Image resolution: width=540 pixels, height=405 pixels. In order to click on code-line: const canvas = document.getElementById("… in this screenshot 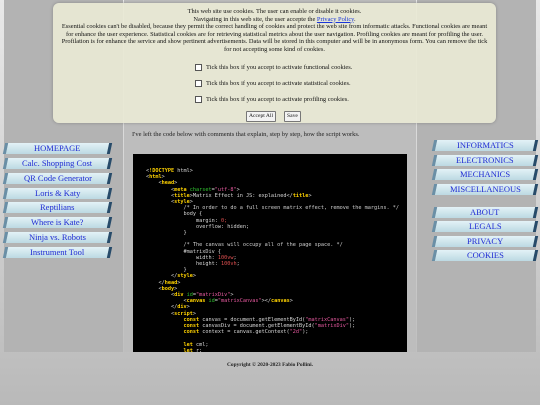, I will do `click(269, 319)`.